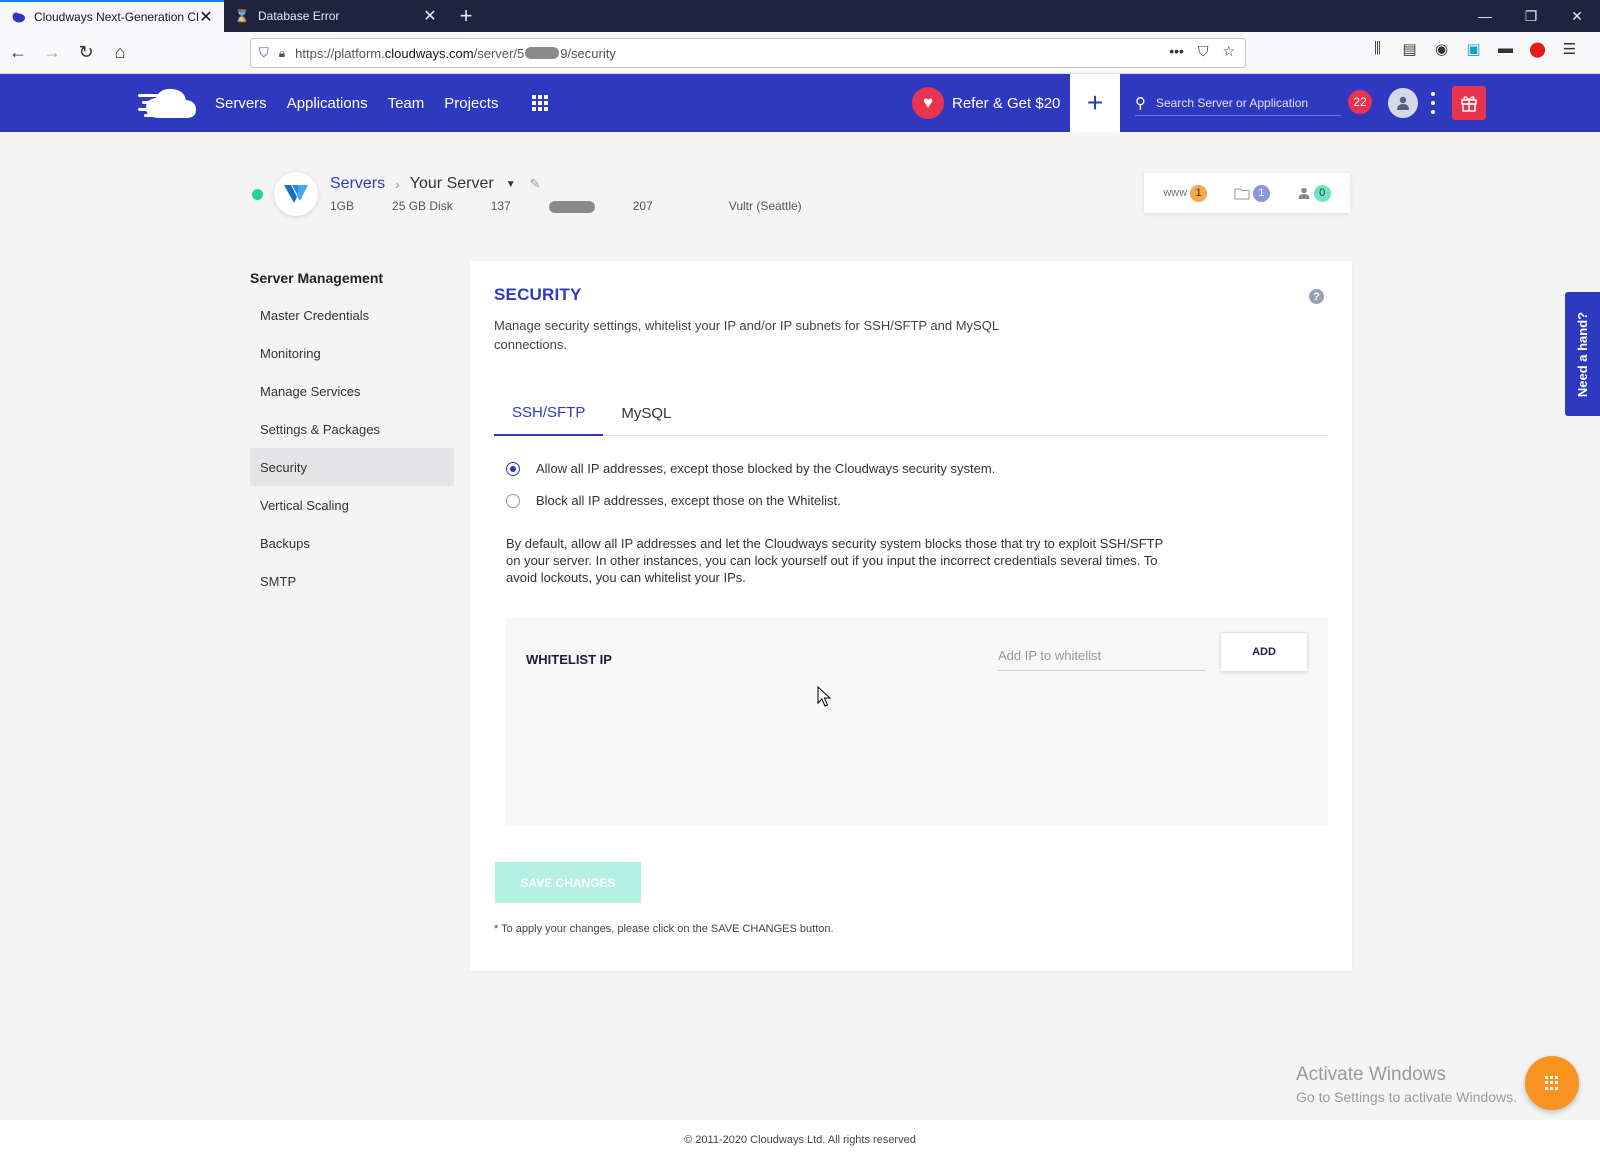 This screenshot has width=1600, height=1160. Describe the element at coordinates (1175, 193) in the screenshot. I see `www-label: www` at that location.